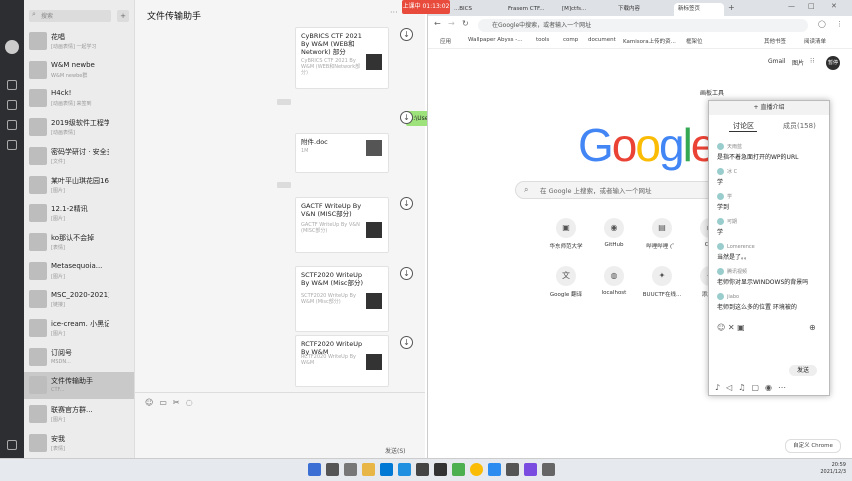 Image resolution: width=852 pixels, height=481 pixels. I want to click on contact-item: W&M newbe W&M newbe群, so click(79, 70).